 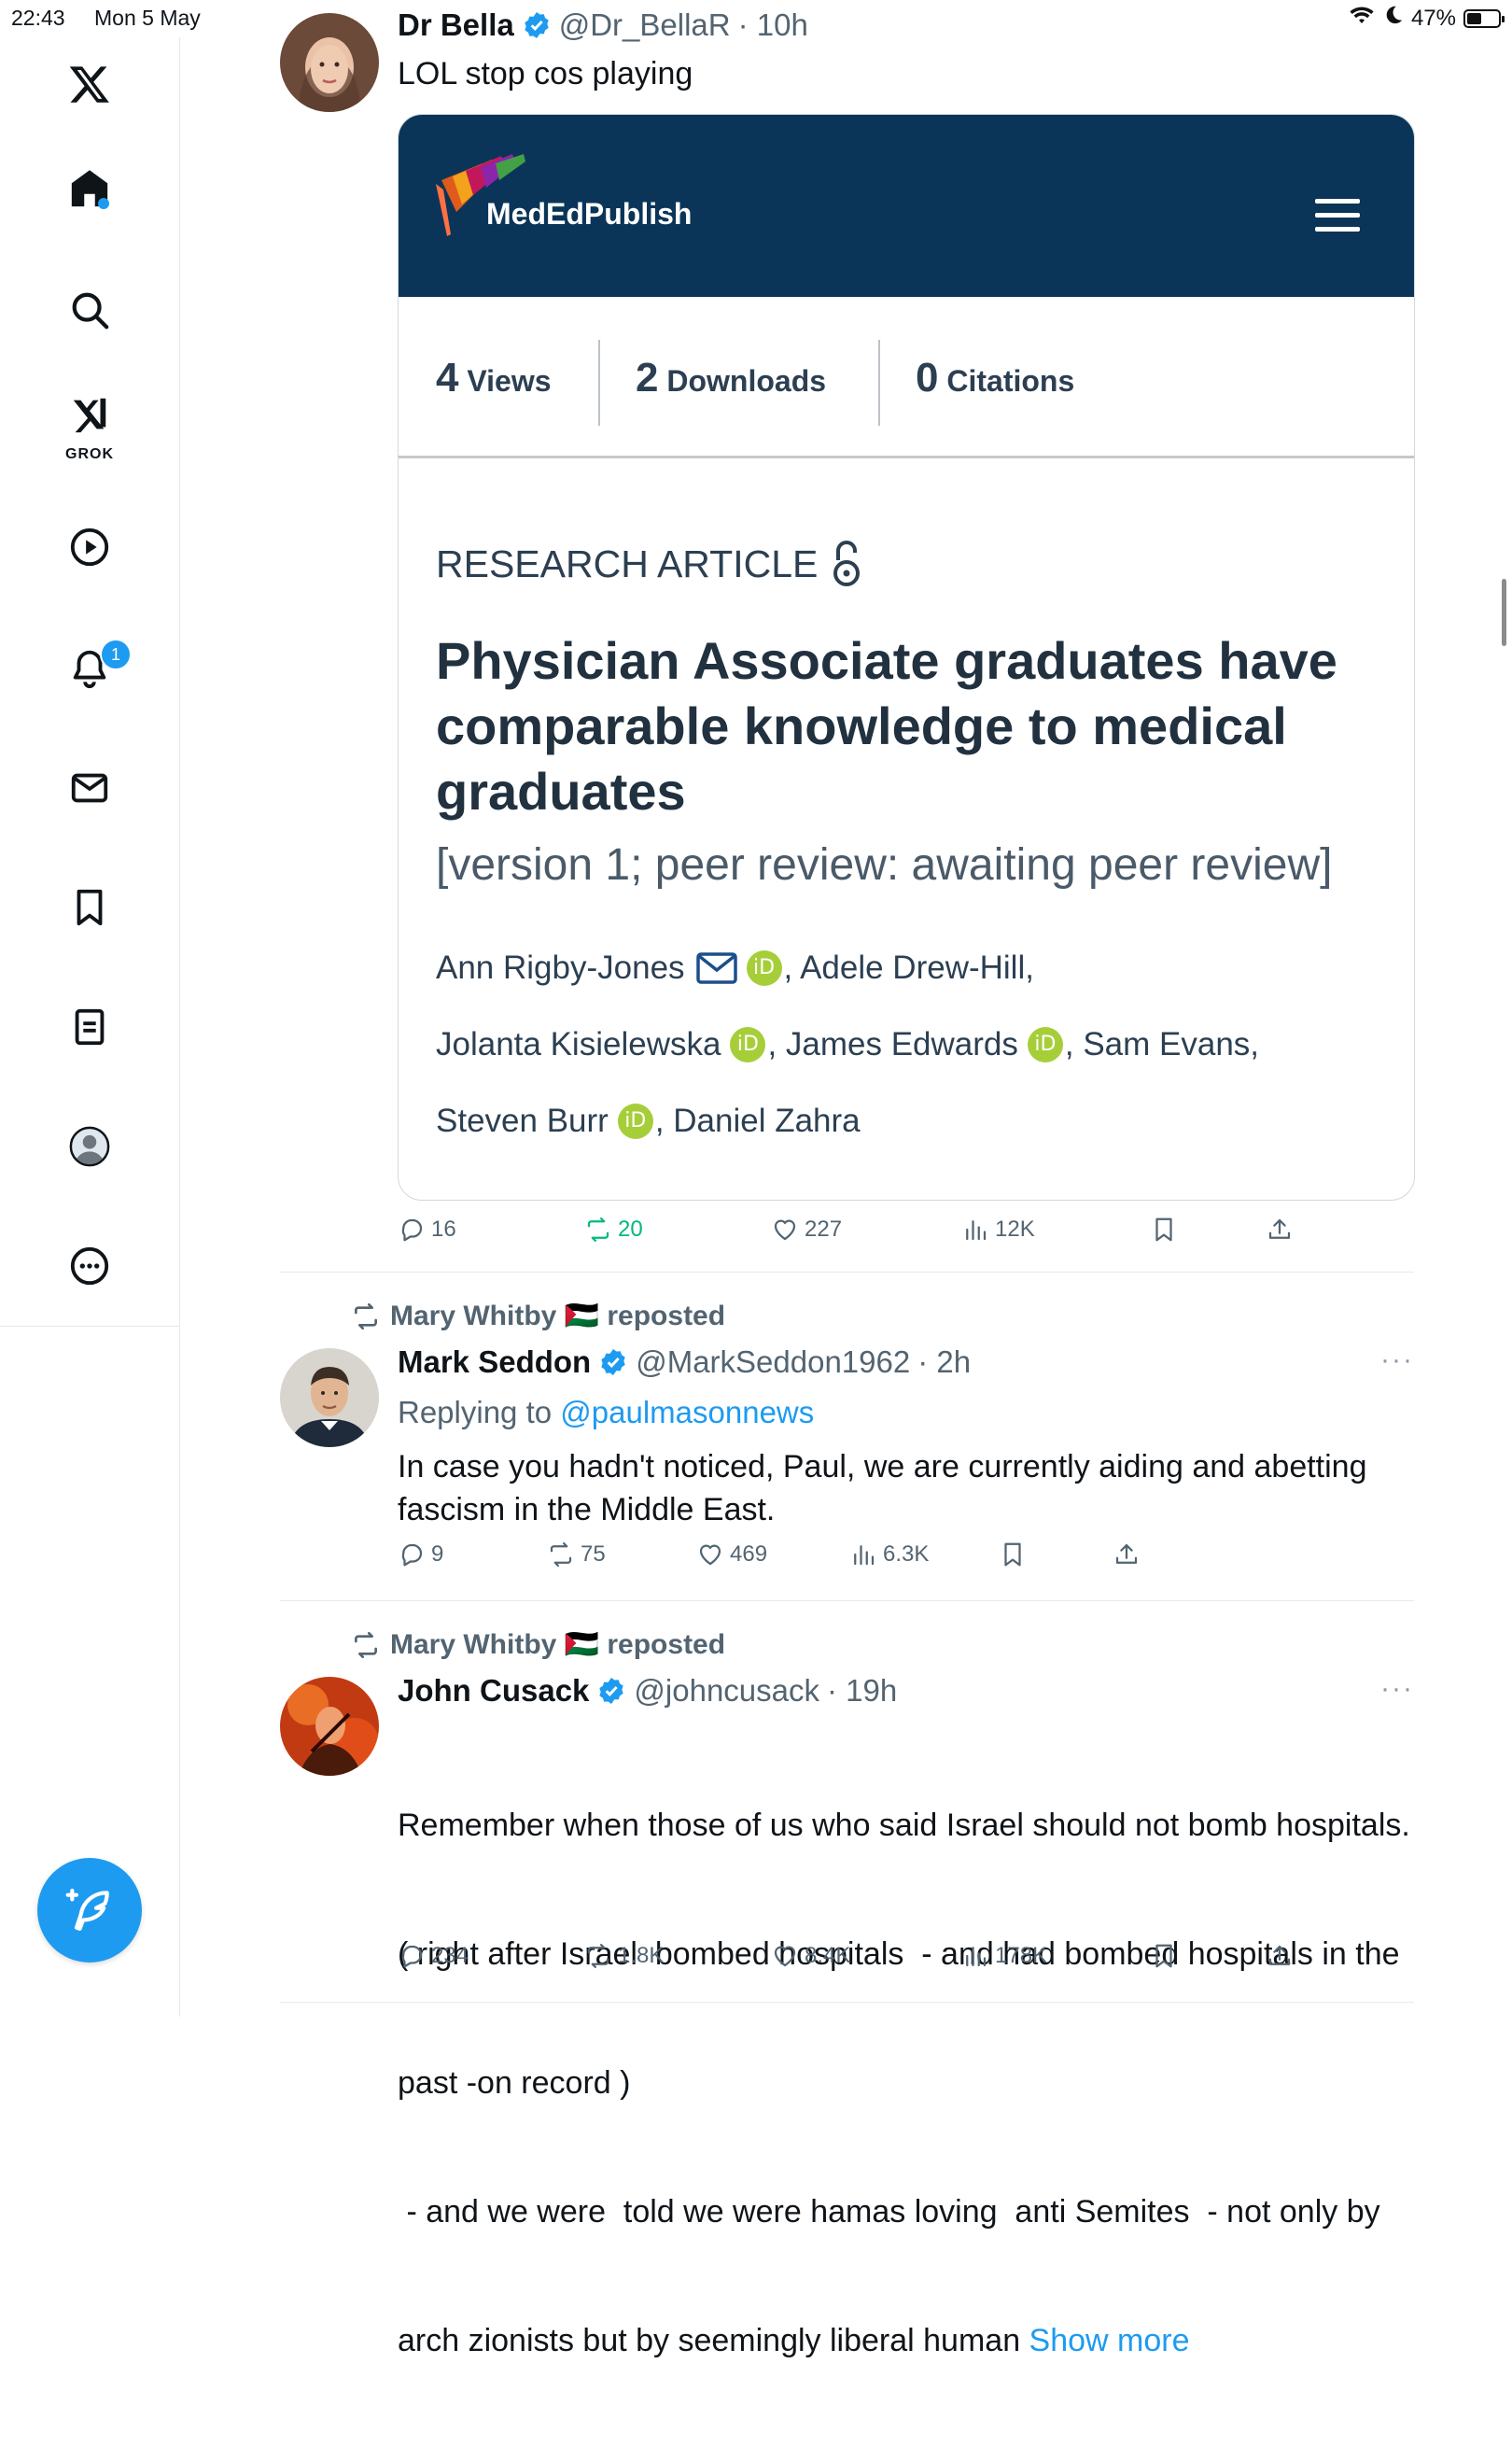 I want to click on more-options-icon, so click(x=89, y=1266).